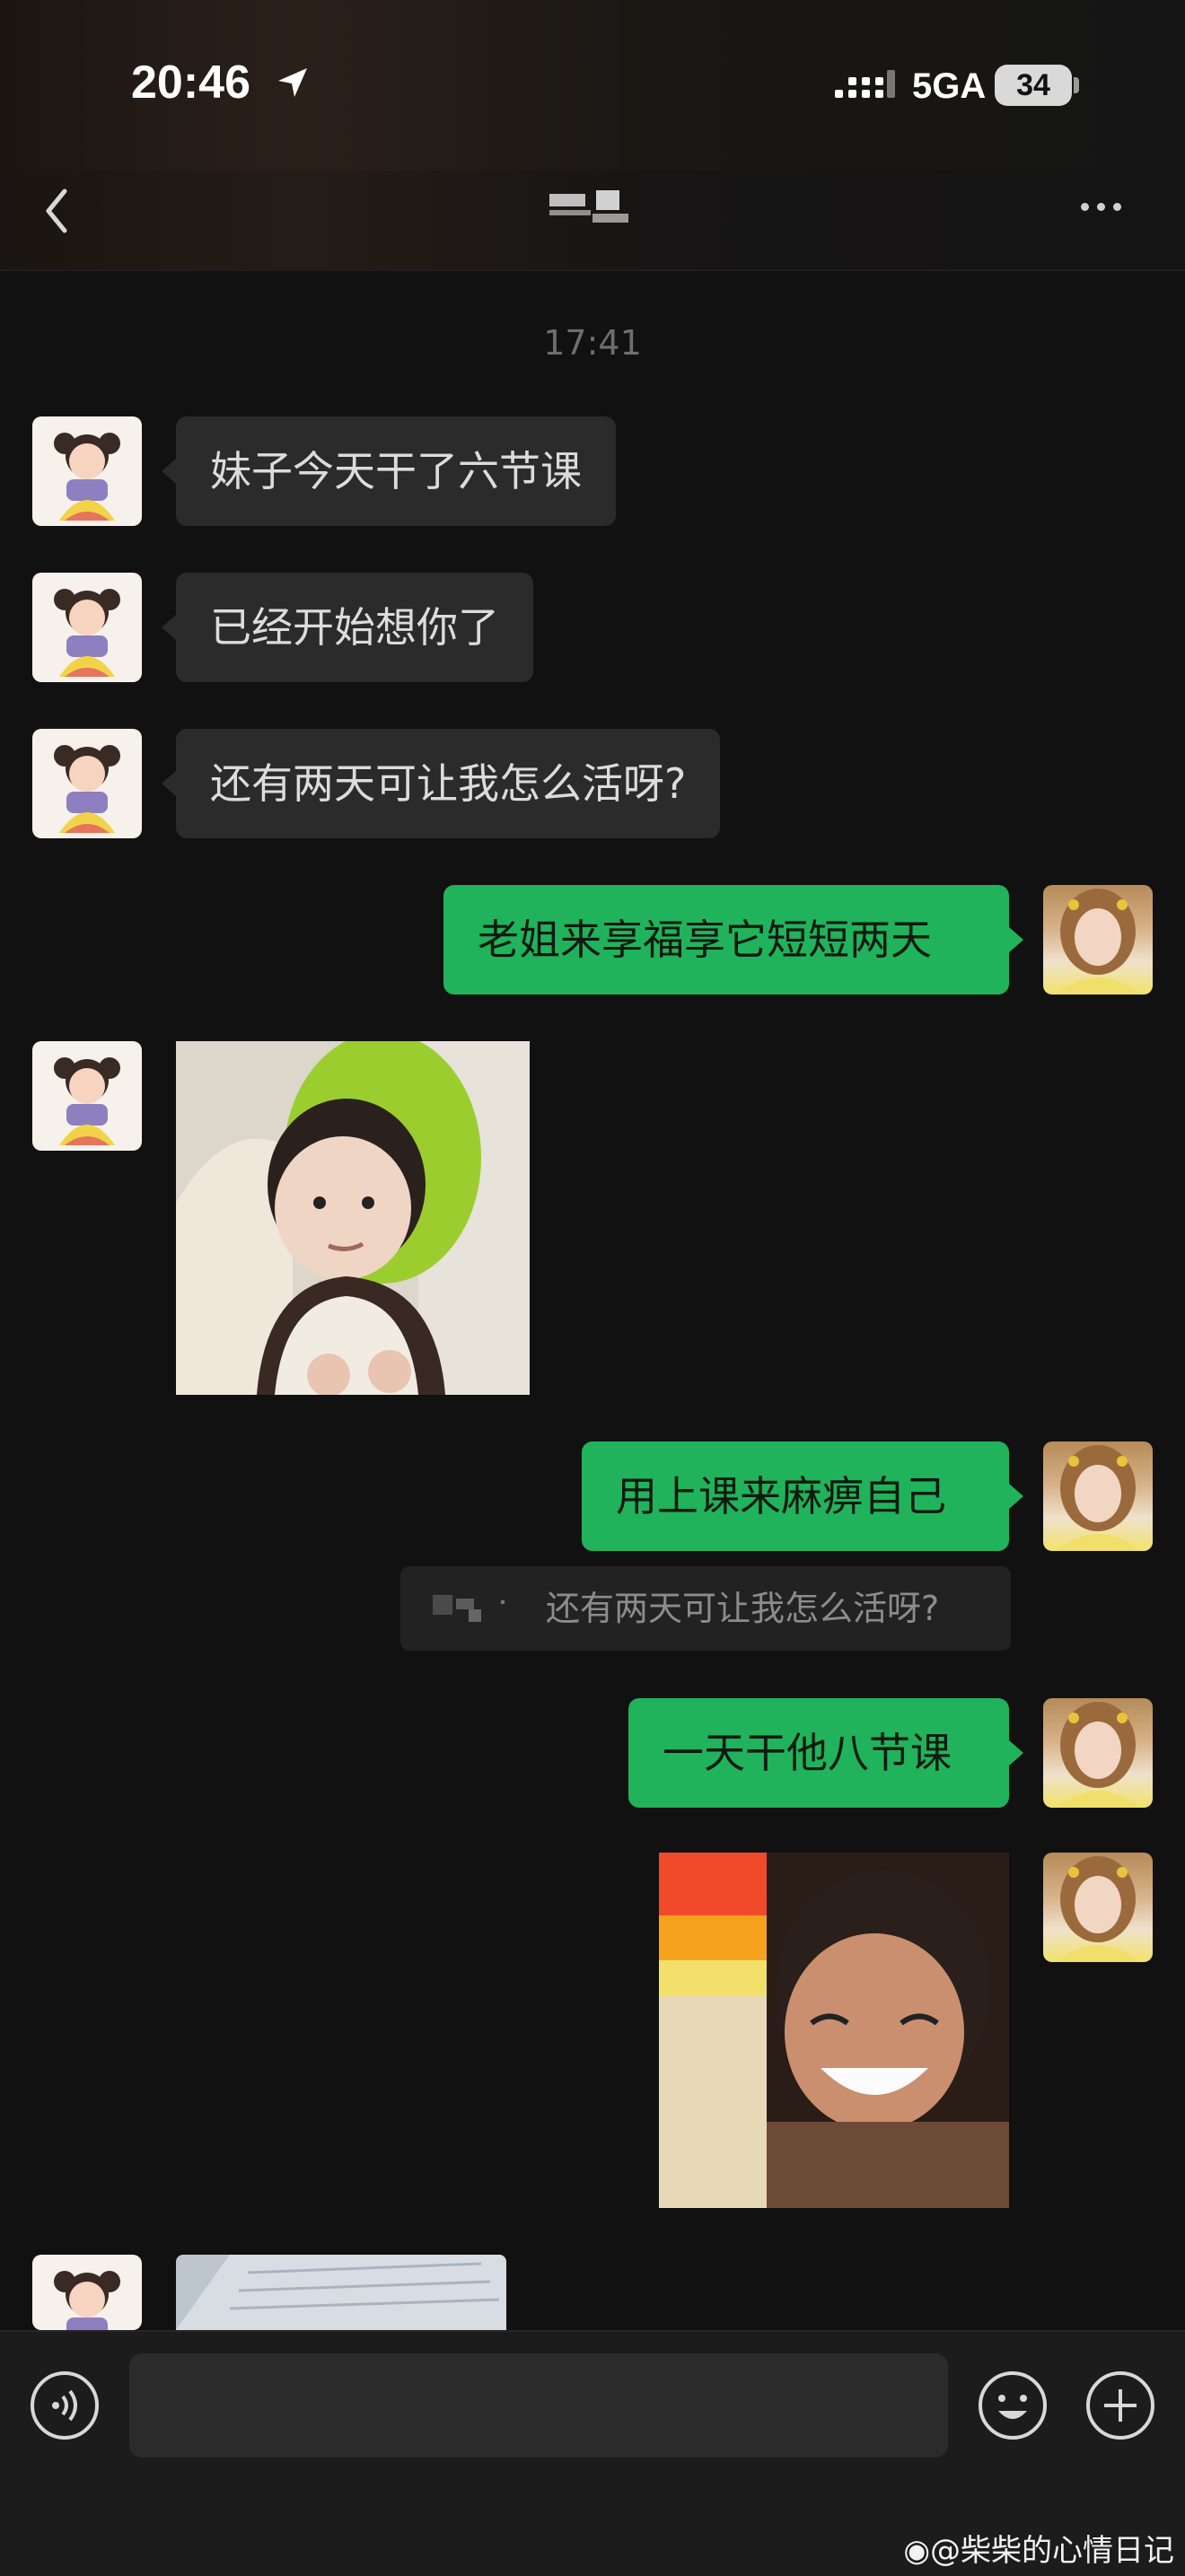 The image size is (1185, 2576). Describe the element at coordinates (1076, 85) in the screenshot. I see `battery-tip` at that location.